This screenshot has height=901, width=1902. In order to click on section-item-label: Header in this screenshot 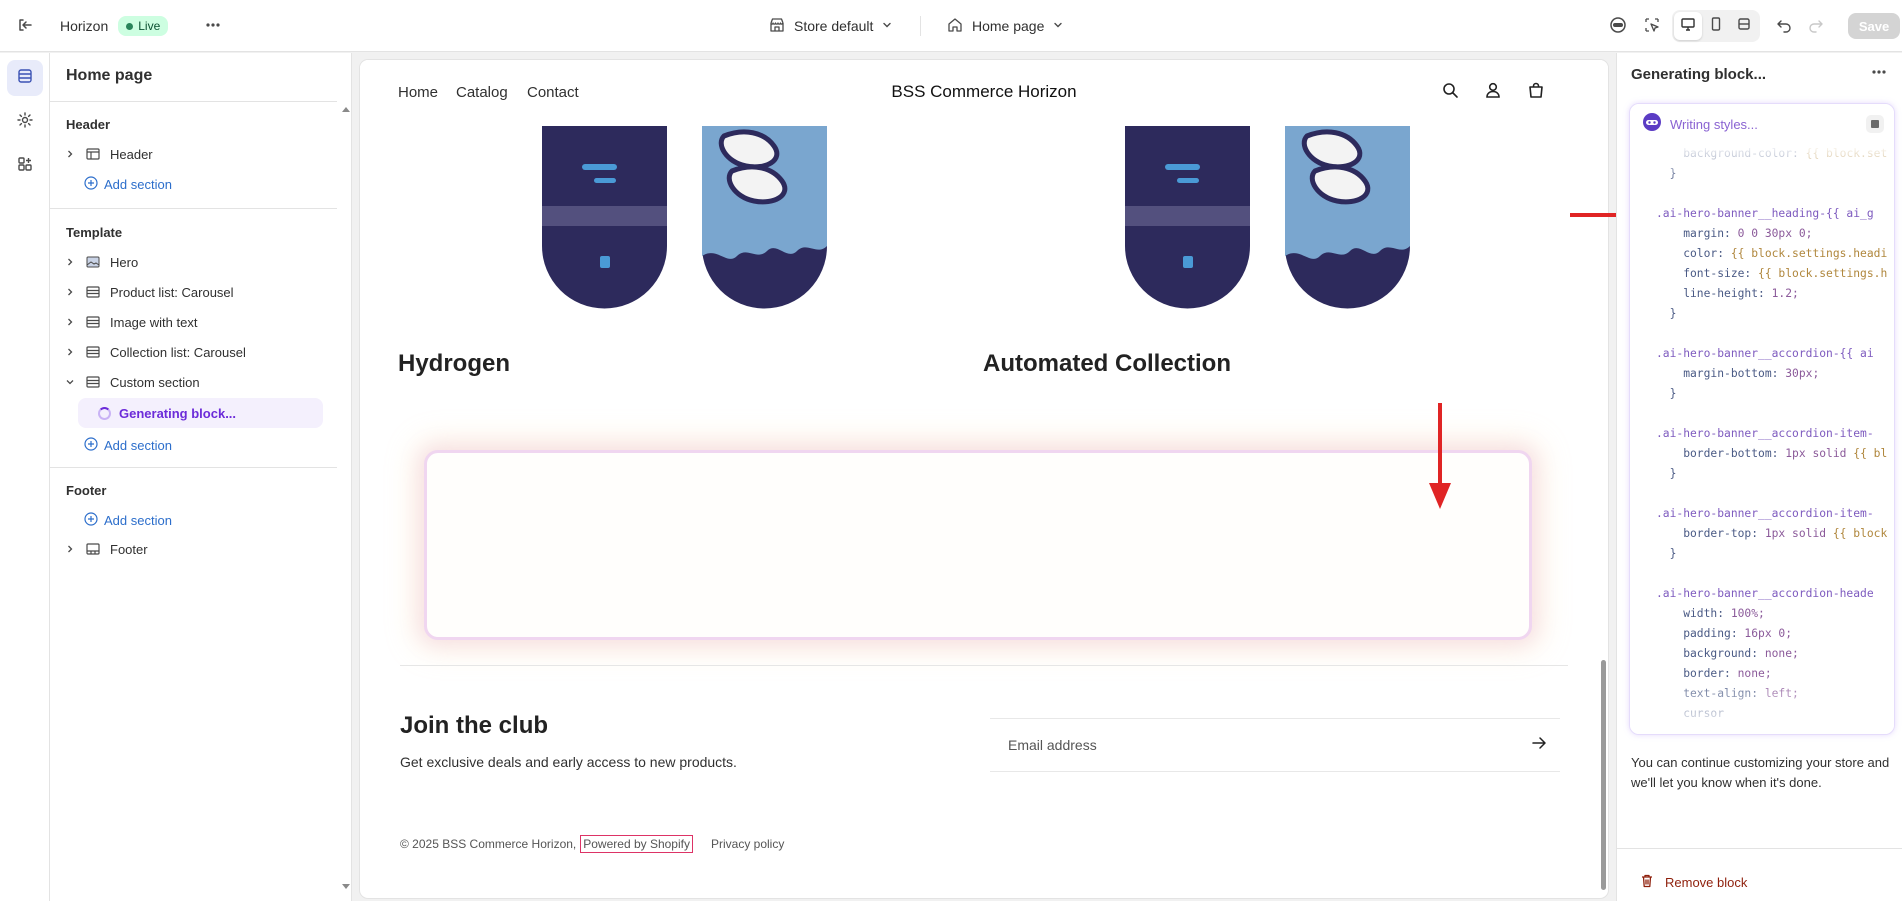, I will do `click(131, 154)`.